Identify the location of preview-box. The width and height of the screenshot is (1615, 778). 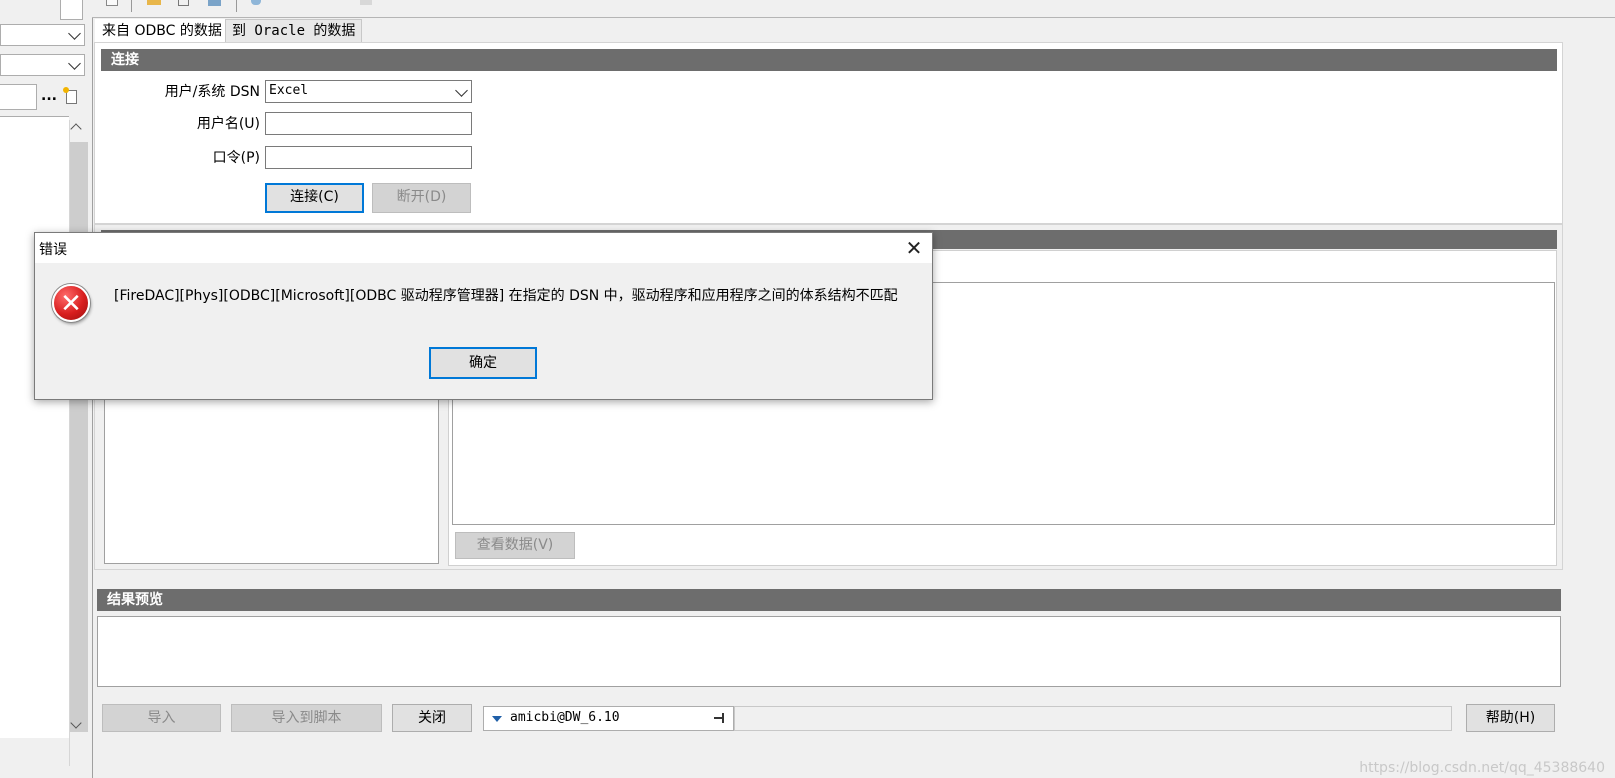
(829, 651).